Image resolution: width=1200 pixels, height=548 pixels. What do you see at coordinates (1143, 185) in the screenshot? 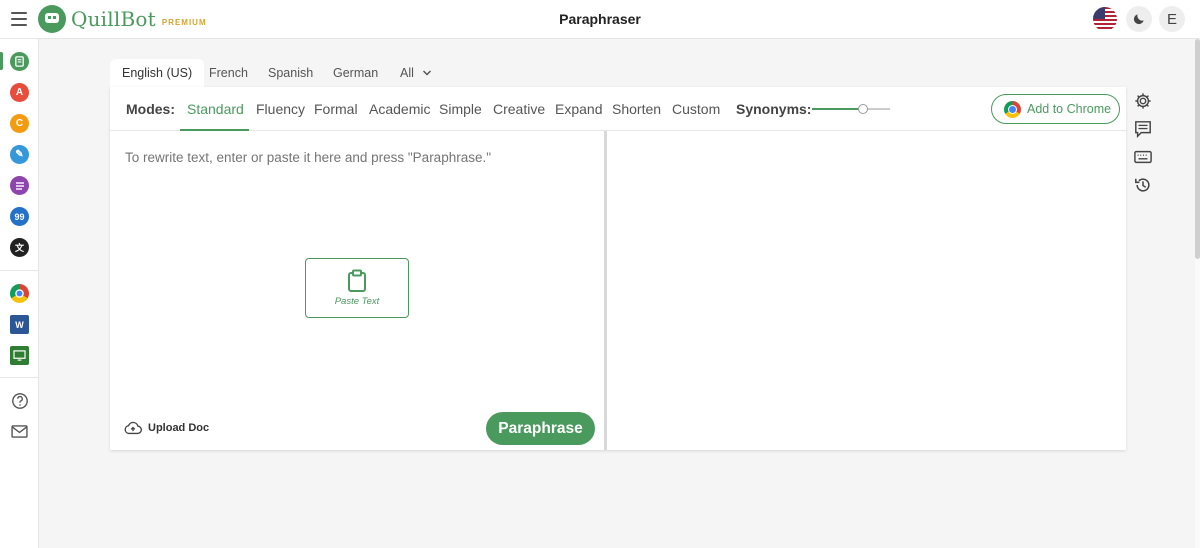
I see `history-icon` at bounding box center [1143, 185].